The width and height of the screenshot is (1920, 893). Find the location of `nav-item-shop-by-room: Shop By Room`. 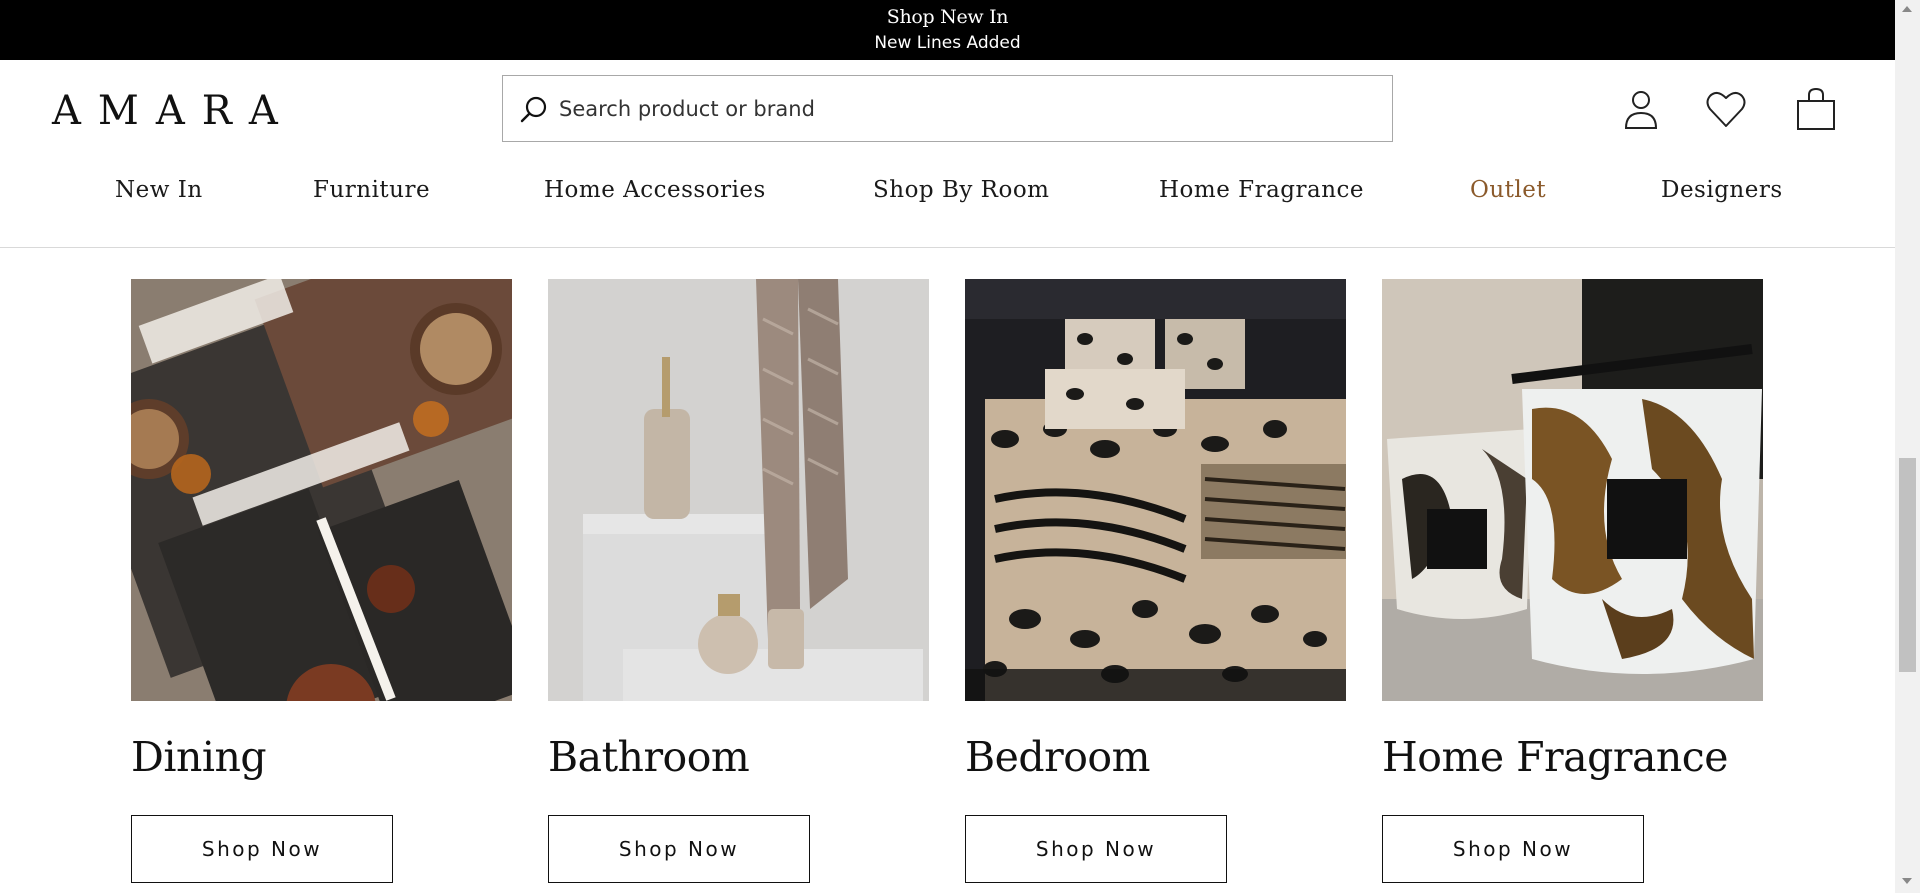

nav-item-shop-by-room: Shop By Room is located at coordinates (961, 190).